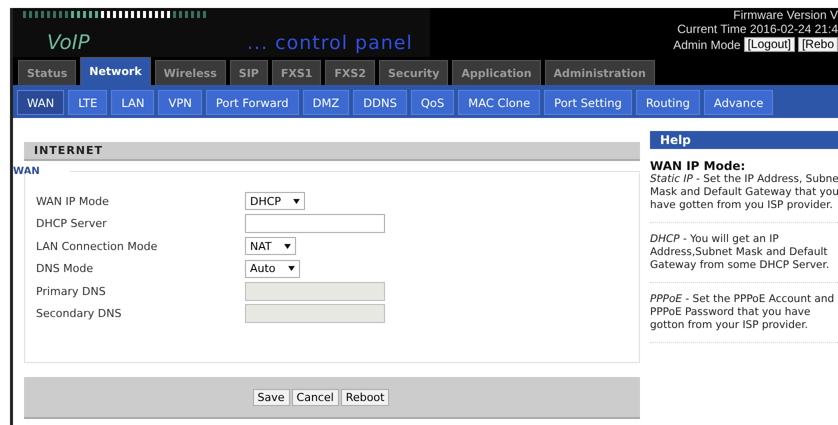 This screenshot has height=425, width=838. I want to click on dropdown: DHCP, so click(275, 201).